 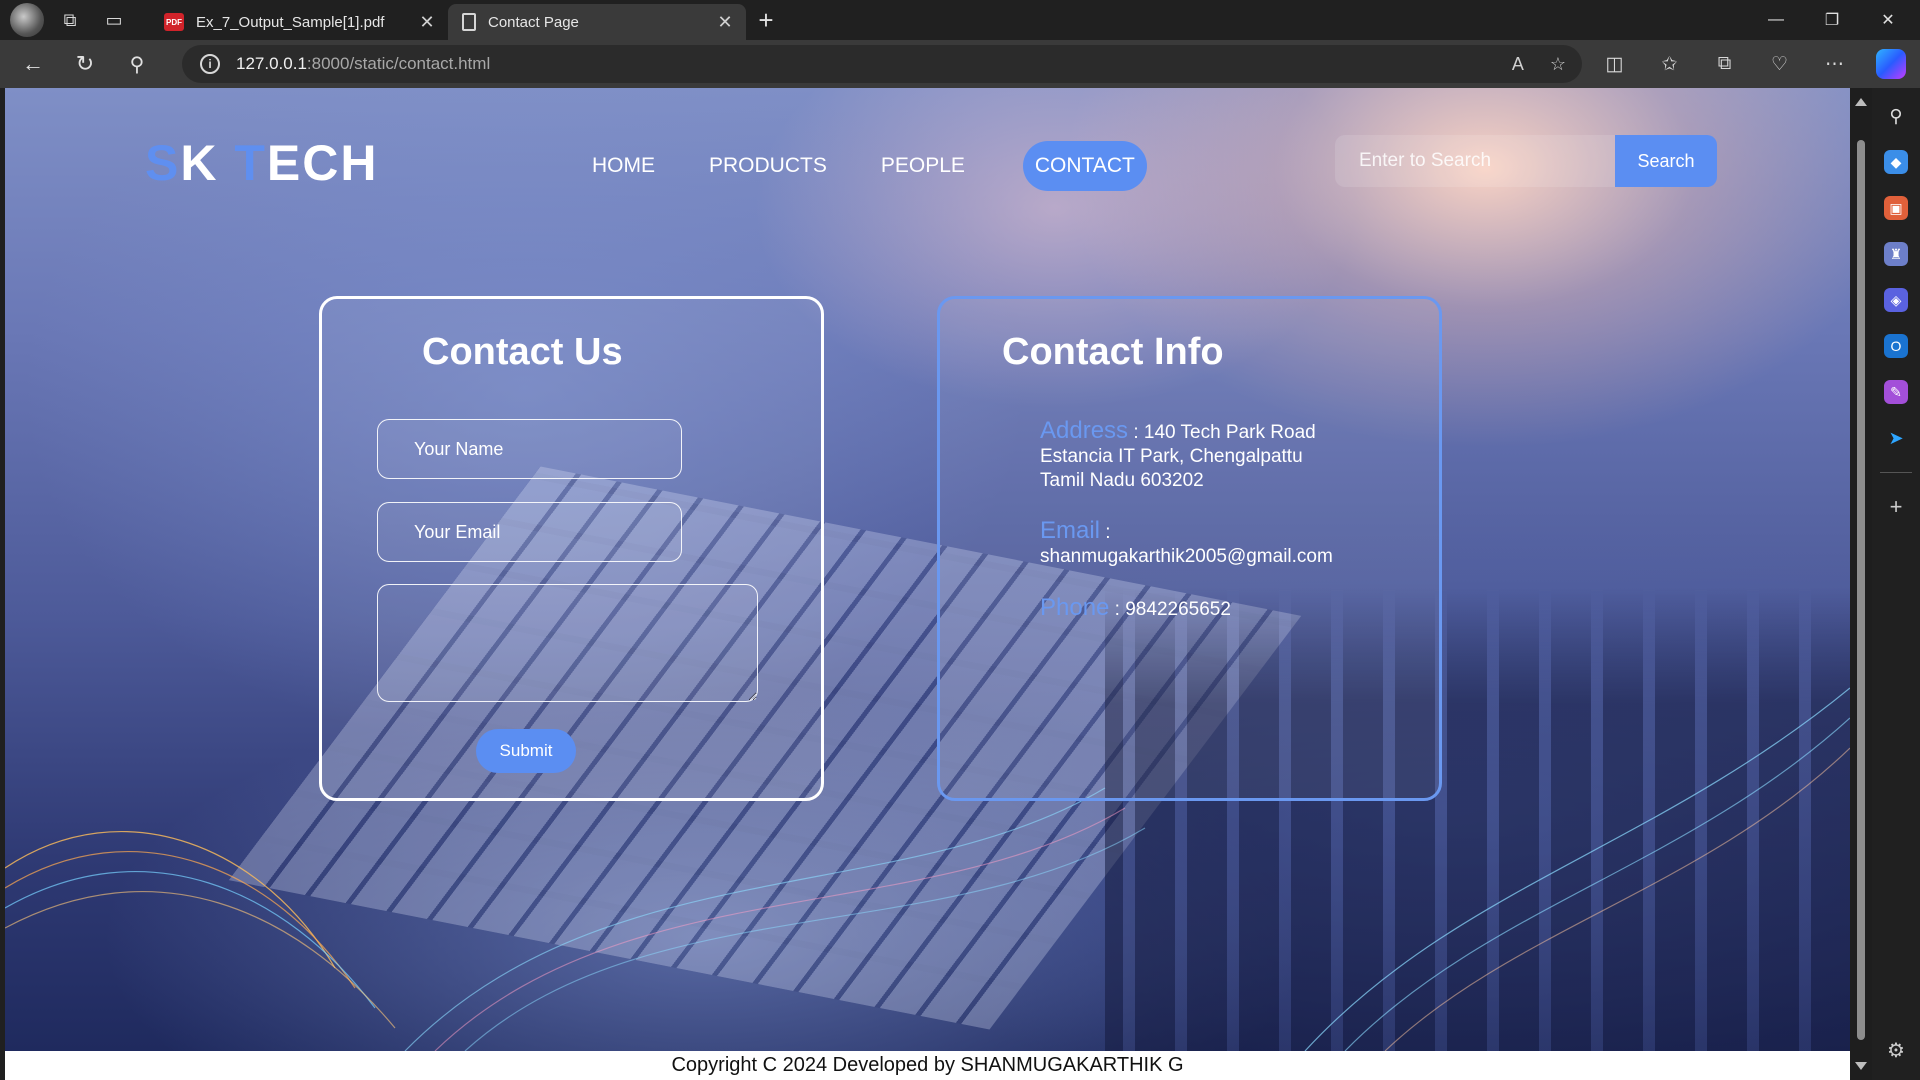 I want to click on site-logo: SK TECH, so click(x=261, y=163).